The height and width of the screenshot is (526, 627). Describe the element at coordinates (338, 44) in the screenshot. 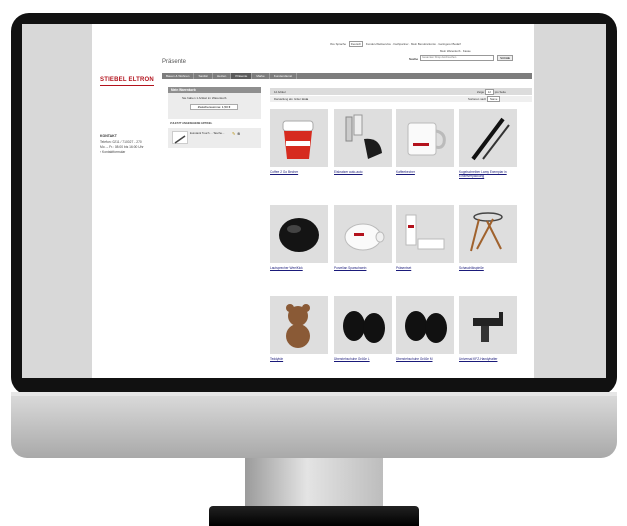

I see `language-label: Ihre Sprache` at that location.